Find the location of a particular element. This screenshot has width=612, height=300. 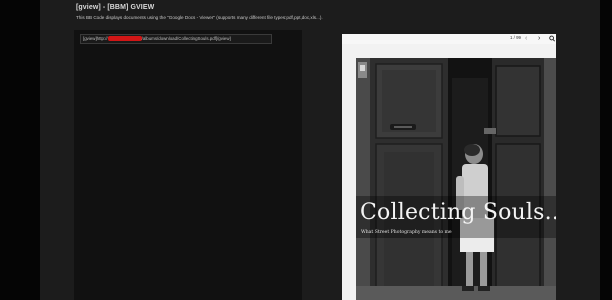

page-title: [gview] - [BBM] GVIEW is located at coordinates (115, 7).